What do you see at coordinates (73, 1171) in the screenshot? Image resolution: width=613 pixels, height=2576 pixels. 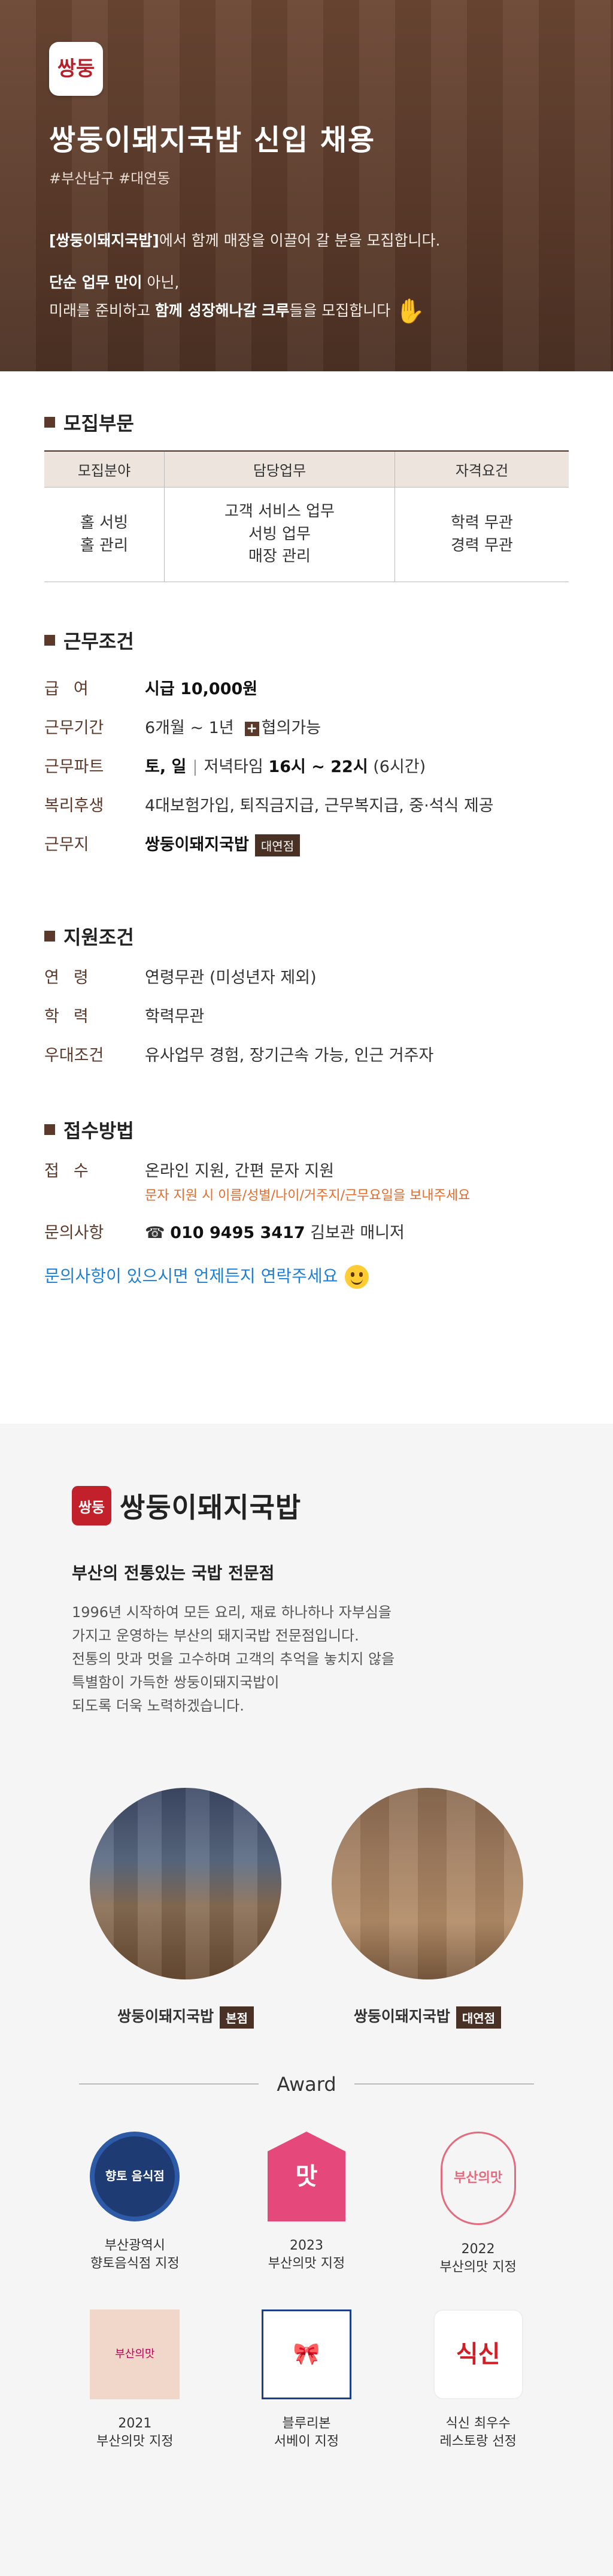 I see `method-label: 접수` at bounding box center [73, 1171].